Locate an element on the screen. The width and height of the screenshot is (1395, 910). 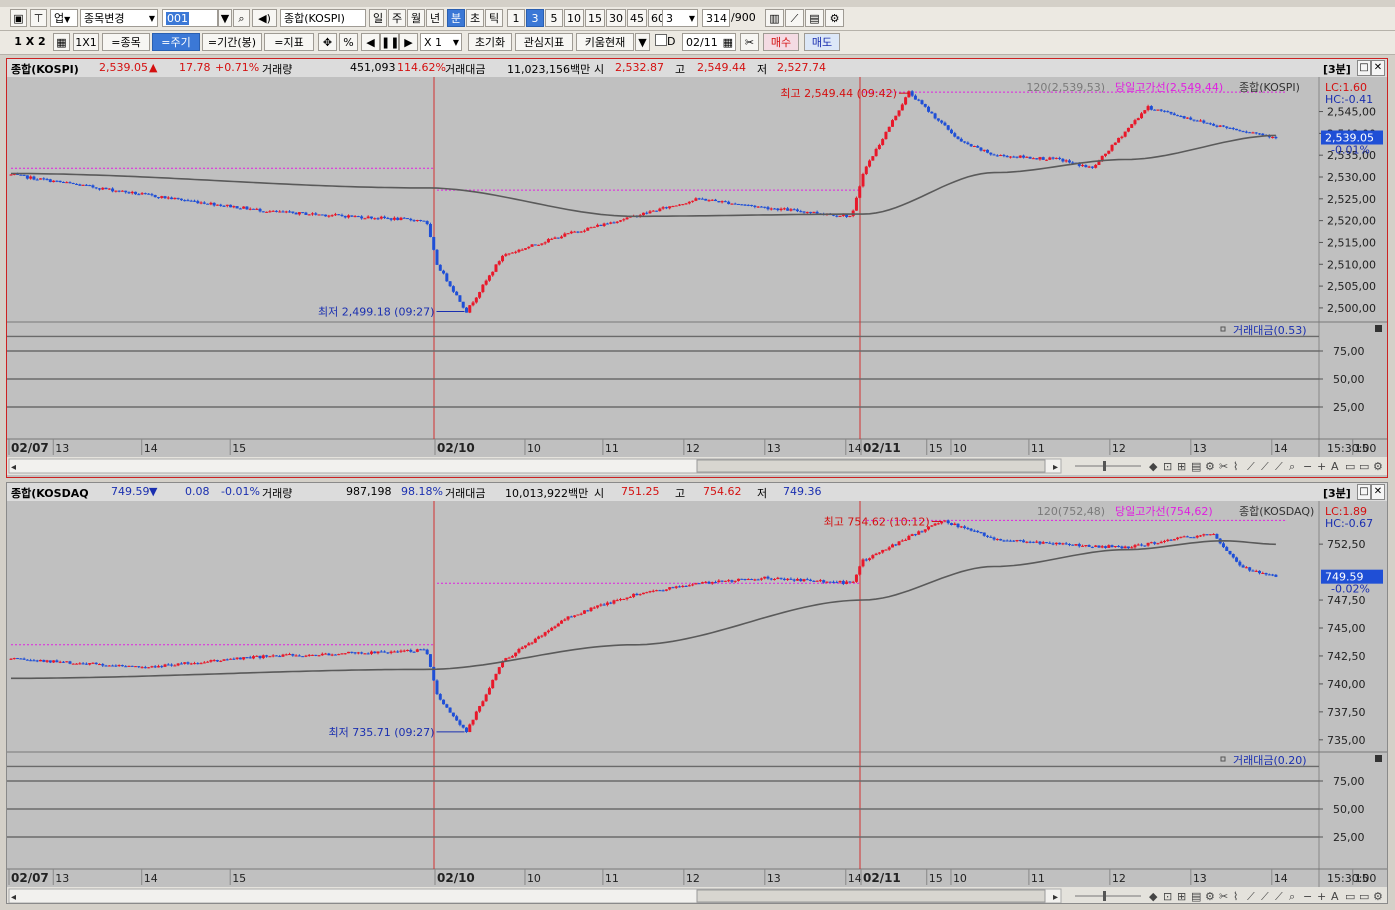
item-button: =종목 is located at coordinates (126, 42).